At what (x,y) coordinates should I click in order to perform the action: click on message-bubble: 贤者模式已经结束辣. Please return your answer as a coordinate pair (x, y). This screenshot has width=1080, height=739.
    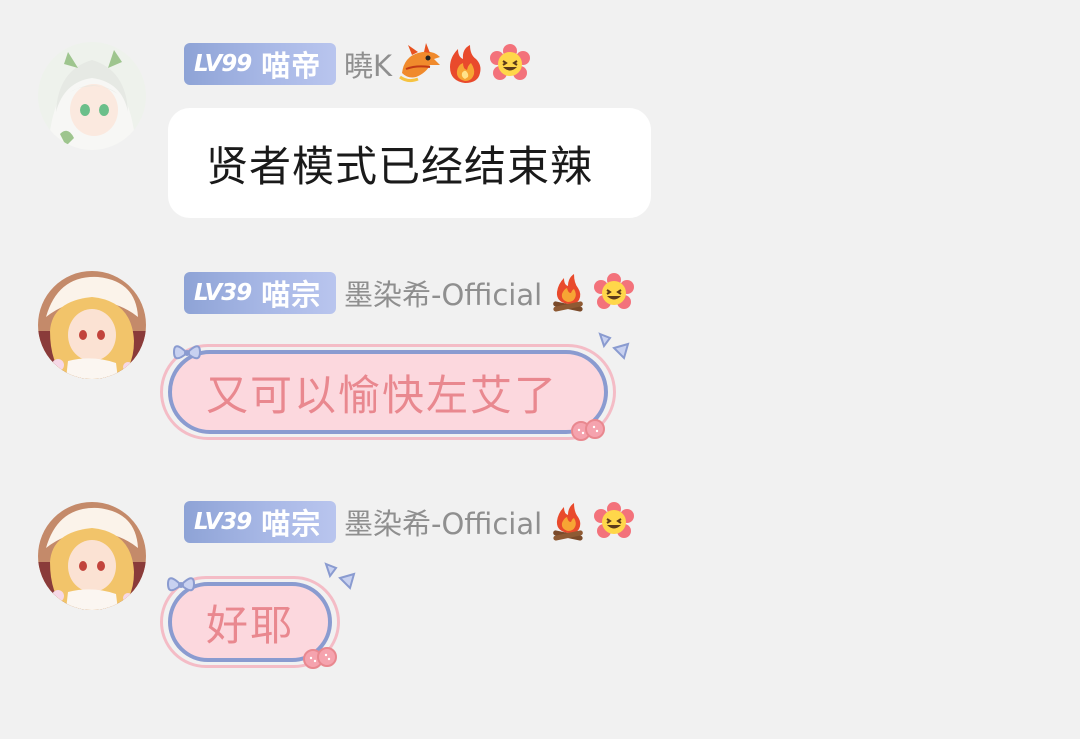
    Looking at the image, I should click on (409, 163).